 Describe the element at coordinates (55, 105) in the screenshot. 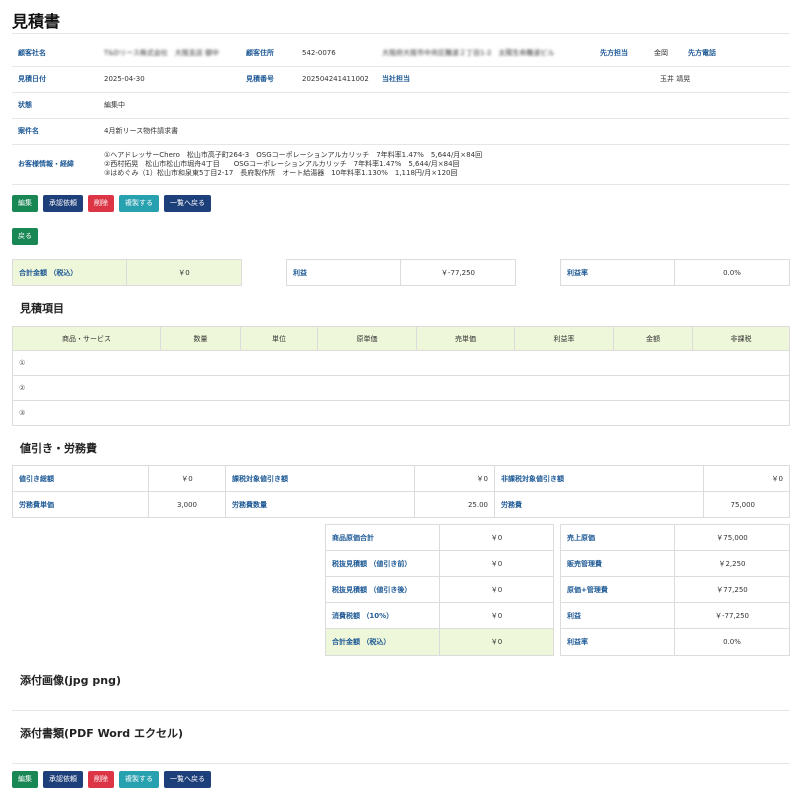

I see `status-label: 状態` at that location.